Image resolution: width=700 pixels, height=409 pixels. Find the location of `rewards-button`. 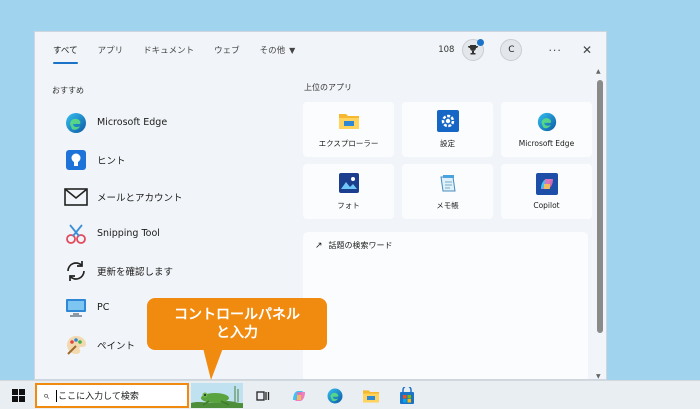

rewards-button is located at coordinates (473, 50).